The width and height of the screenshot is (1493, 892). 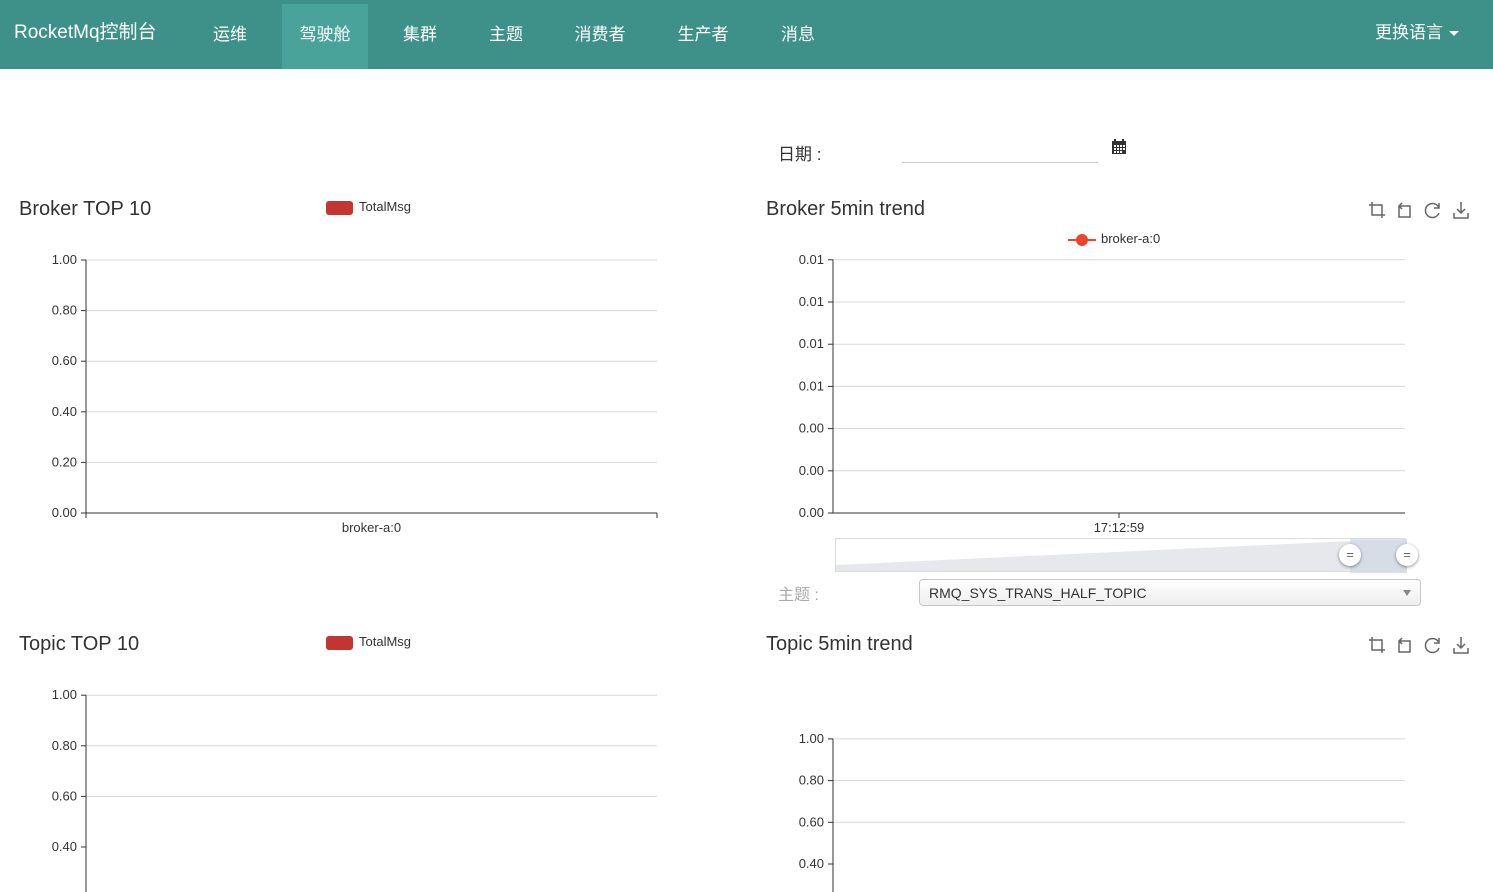 I want to click on x-tick-label: broker-a:0, so click(x=371, y=527).